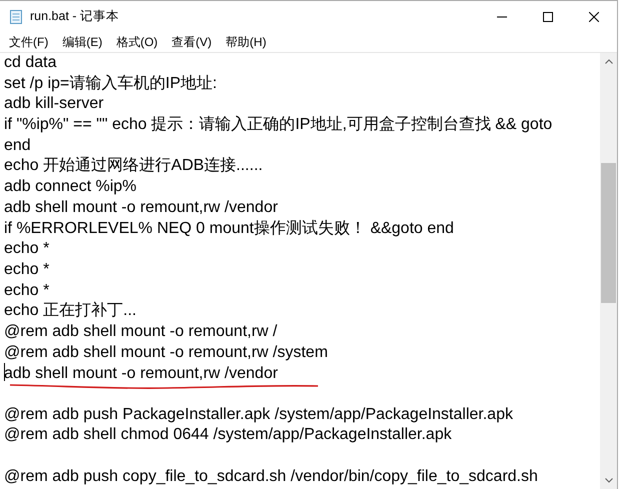  Describe the element at coordinates (594, 17) in the screenshot. I see `close-icon` at that location.